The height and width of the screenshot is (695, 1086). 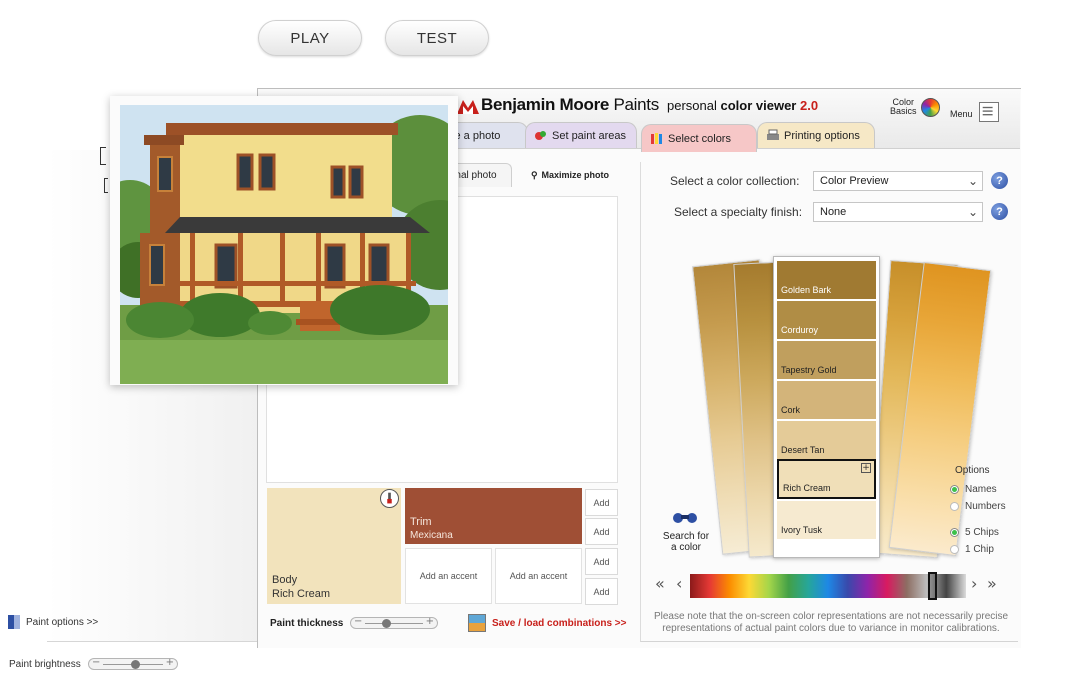 What do you see at coordinates (800, 330) in the screenshot?
I see `chip-name: Corduroy` at bounding box center [800, 330].